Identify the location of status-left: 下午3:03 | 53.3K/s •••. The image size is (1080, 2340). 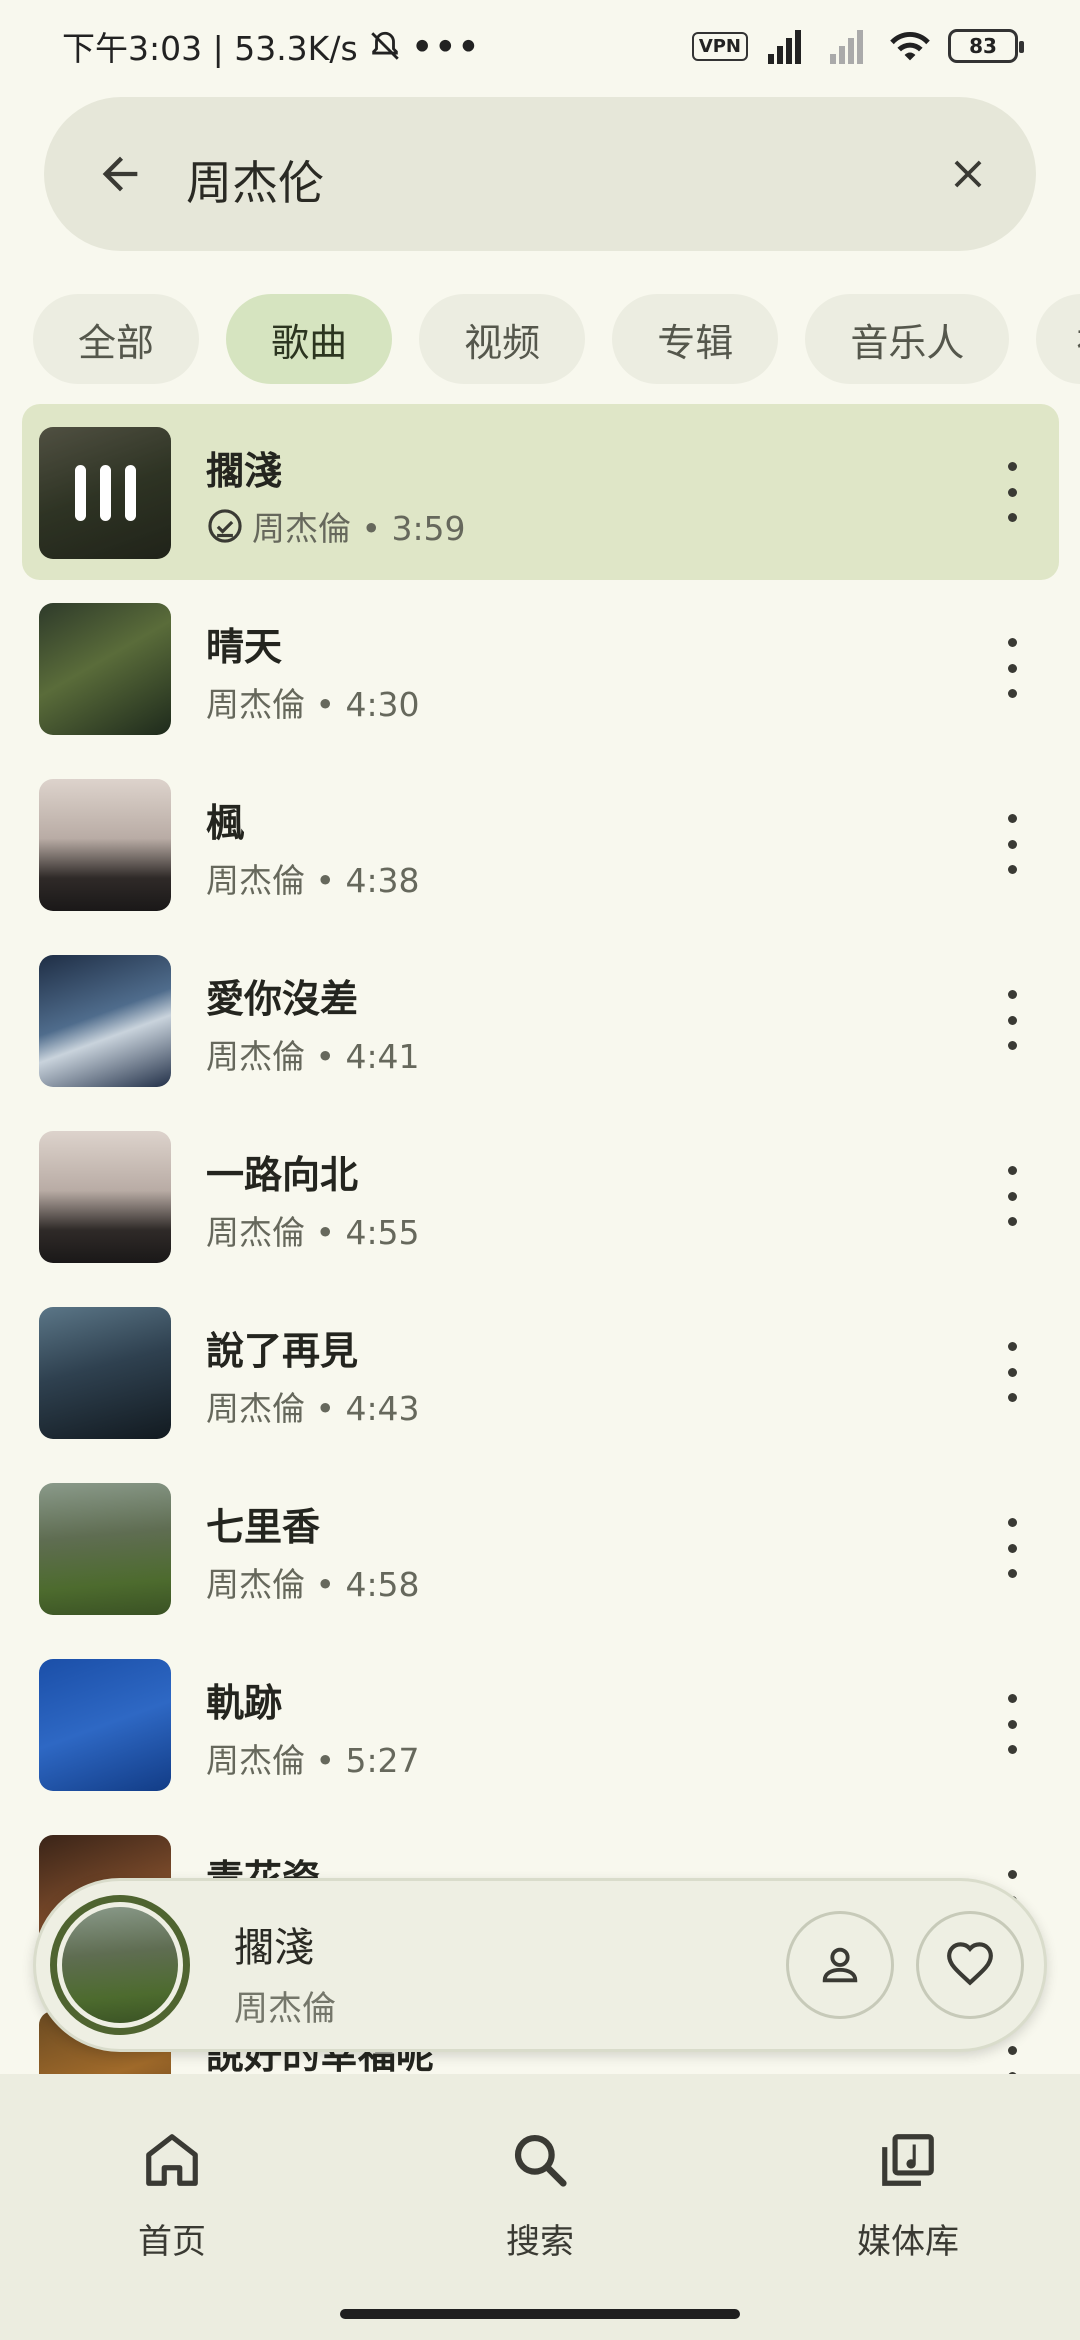
(271, 46).